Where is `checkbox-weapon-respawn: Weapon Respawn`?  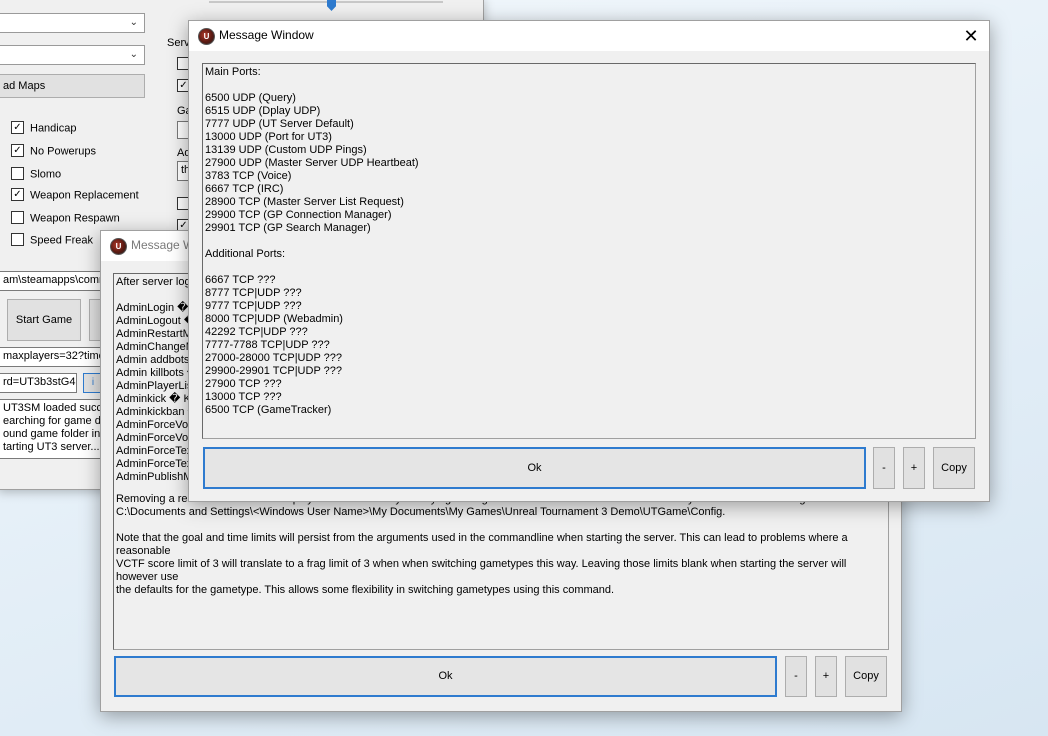 checkbox-weapon-respawn: Weapon Respawn is located at coordinates (65, 219).